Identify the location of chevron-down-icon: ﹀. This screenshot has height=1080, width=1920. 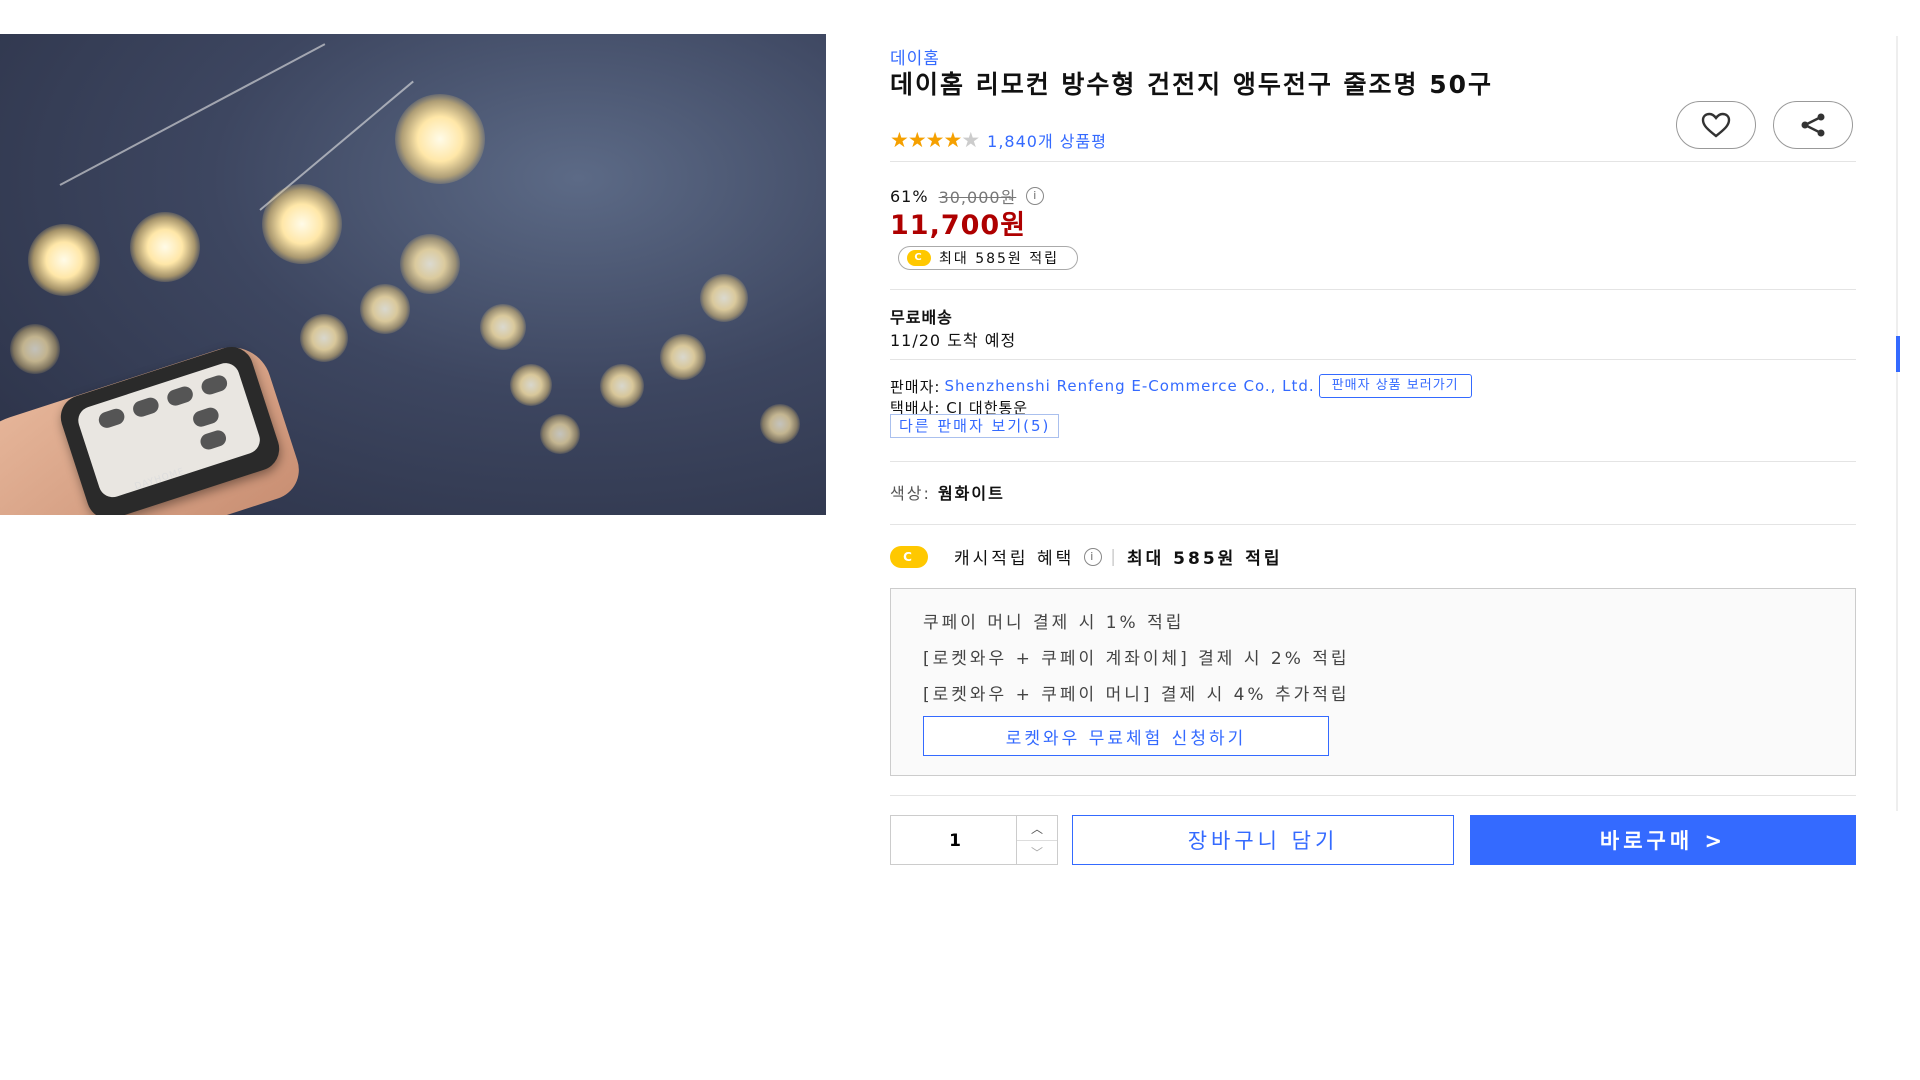
(1036, 852).